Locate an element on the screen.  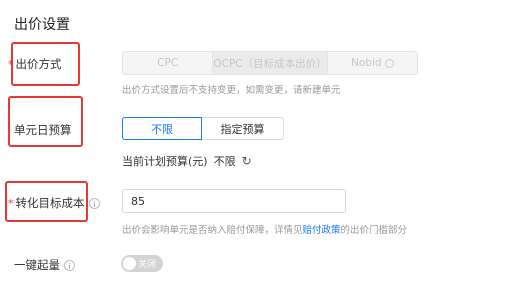
bid-option-nobid: Nobid is located at coordinates (372, 63).